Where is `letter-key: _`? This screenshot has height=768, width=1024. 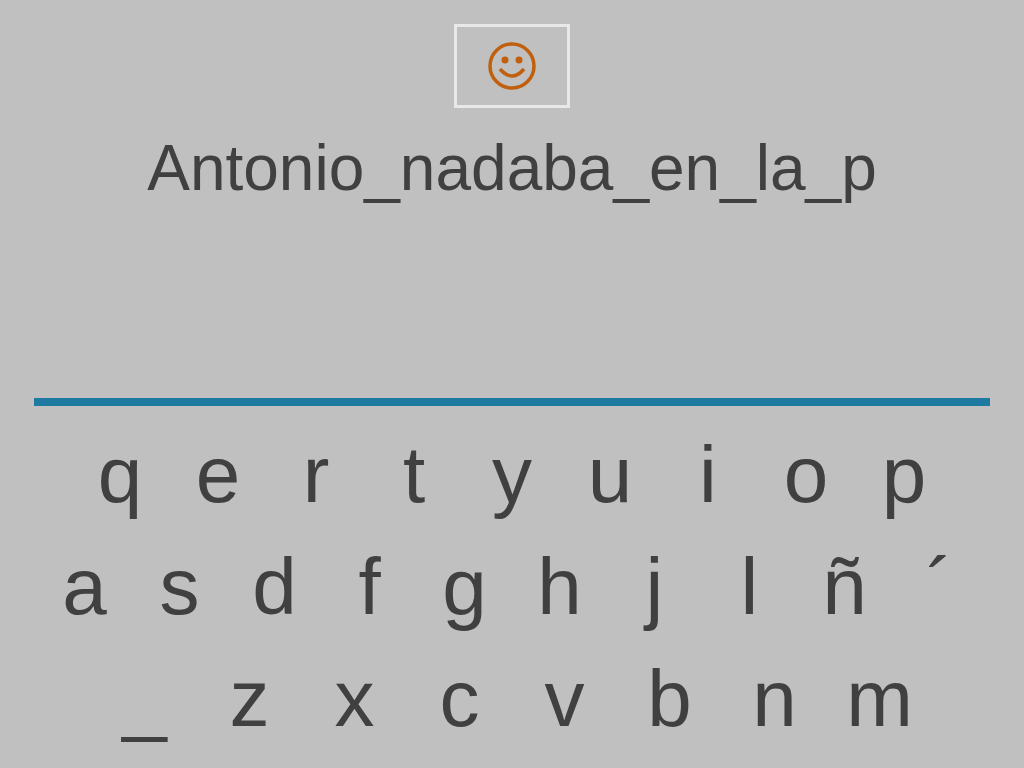
letter-key: _ is located at coordinates (144, 699).